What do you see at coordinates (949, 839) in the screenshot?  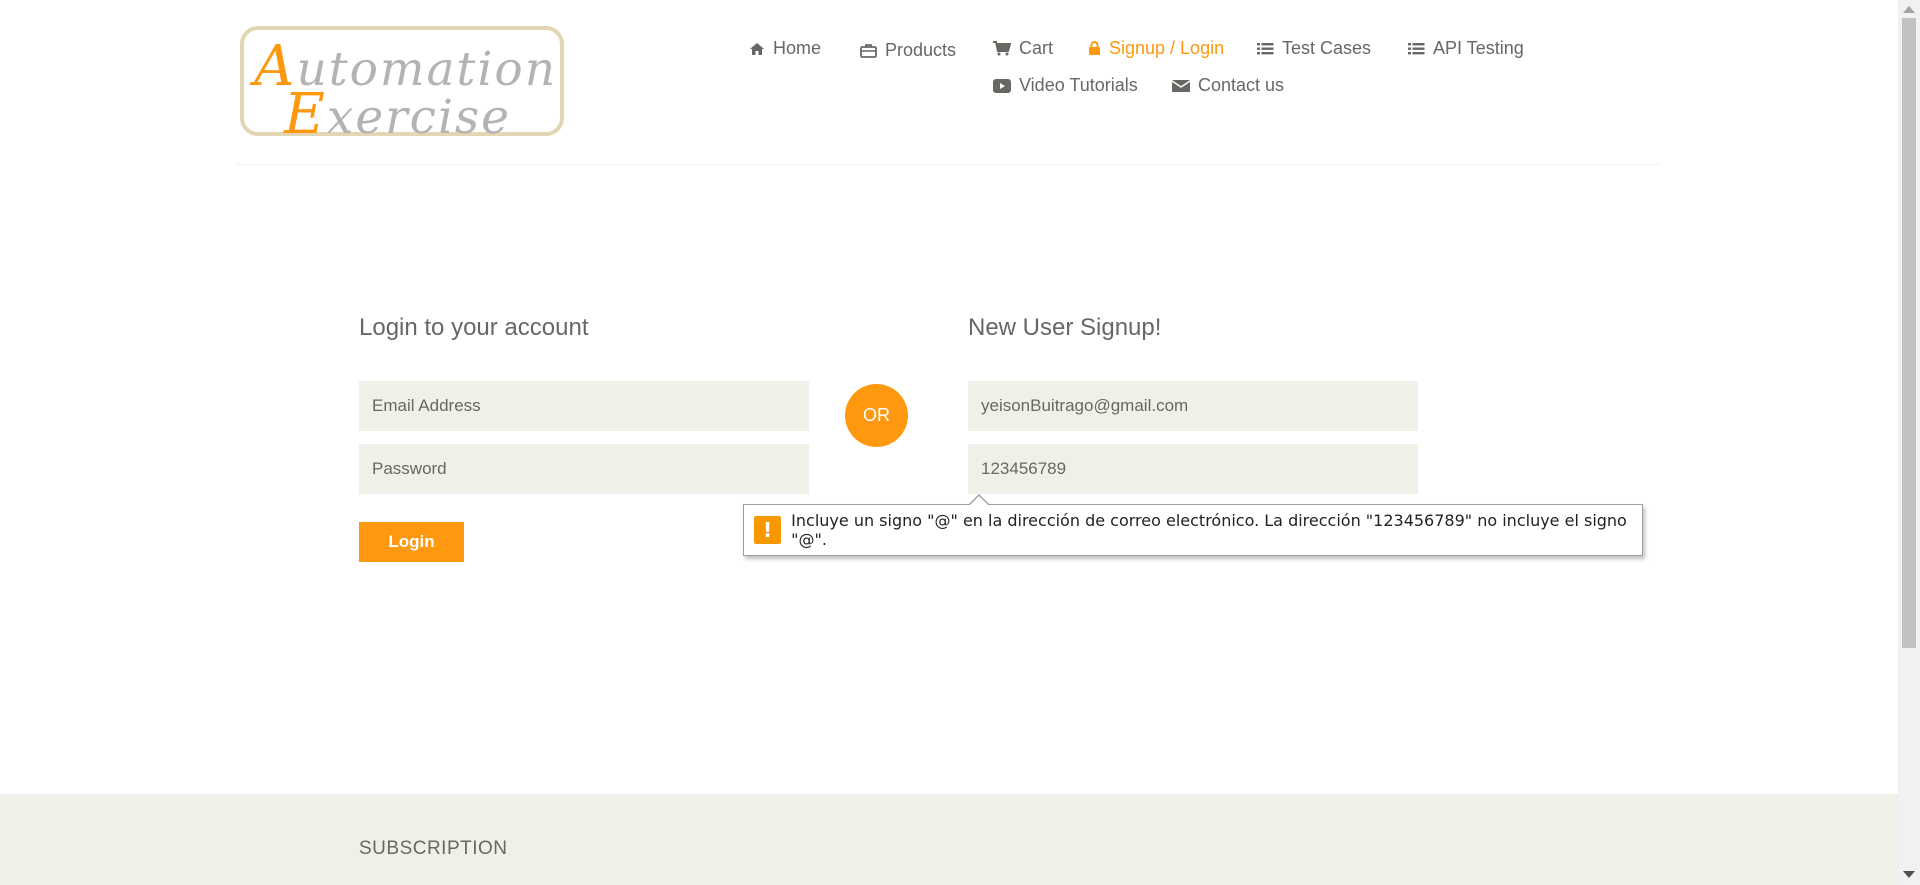 I see `footer` at bounding box center [949, 839].